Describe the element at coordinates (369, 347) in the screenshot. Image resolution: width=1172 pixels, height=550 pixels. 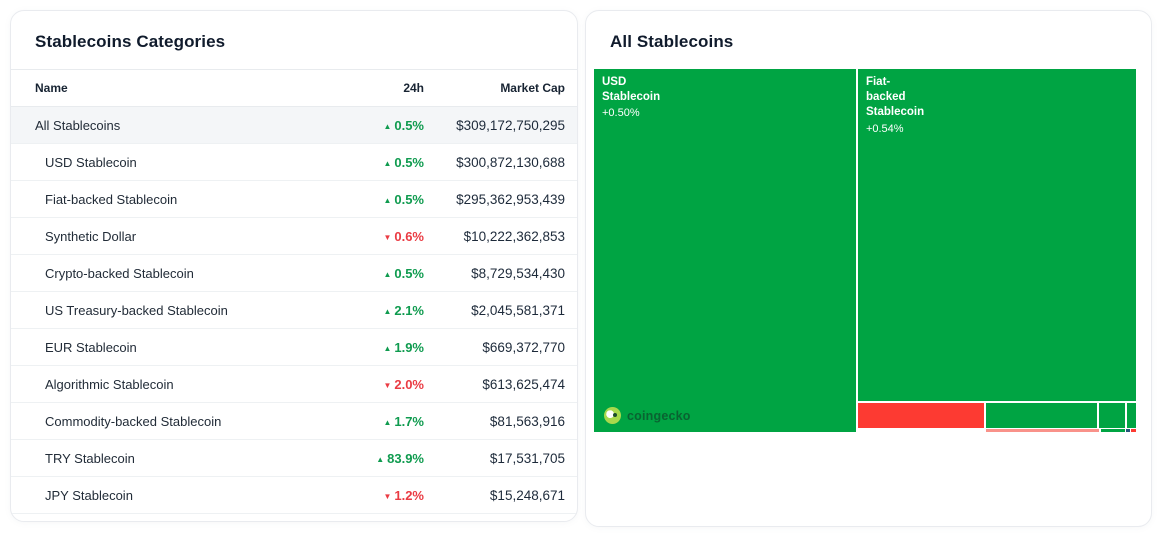
I see `change-24h: ▲ 1.9%` at that location.